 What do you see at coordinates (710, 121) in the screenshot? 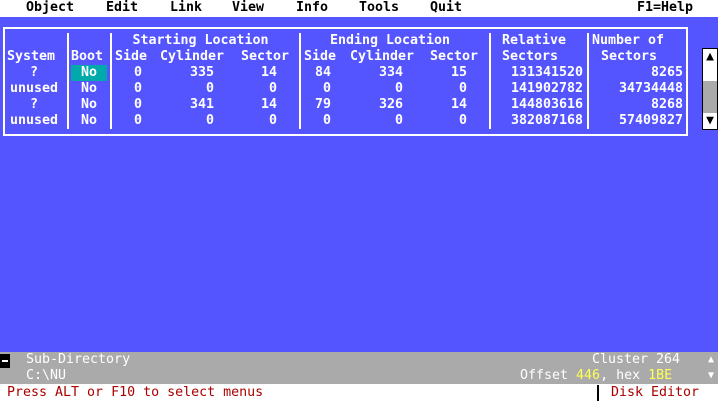
I see `scroll-down-arrow-icon: ▼` at bounding box center [710, 121].